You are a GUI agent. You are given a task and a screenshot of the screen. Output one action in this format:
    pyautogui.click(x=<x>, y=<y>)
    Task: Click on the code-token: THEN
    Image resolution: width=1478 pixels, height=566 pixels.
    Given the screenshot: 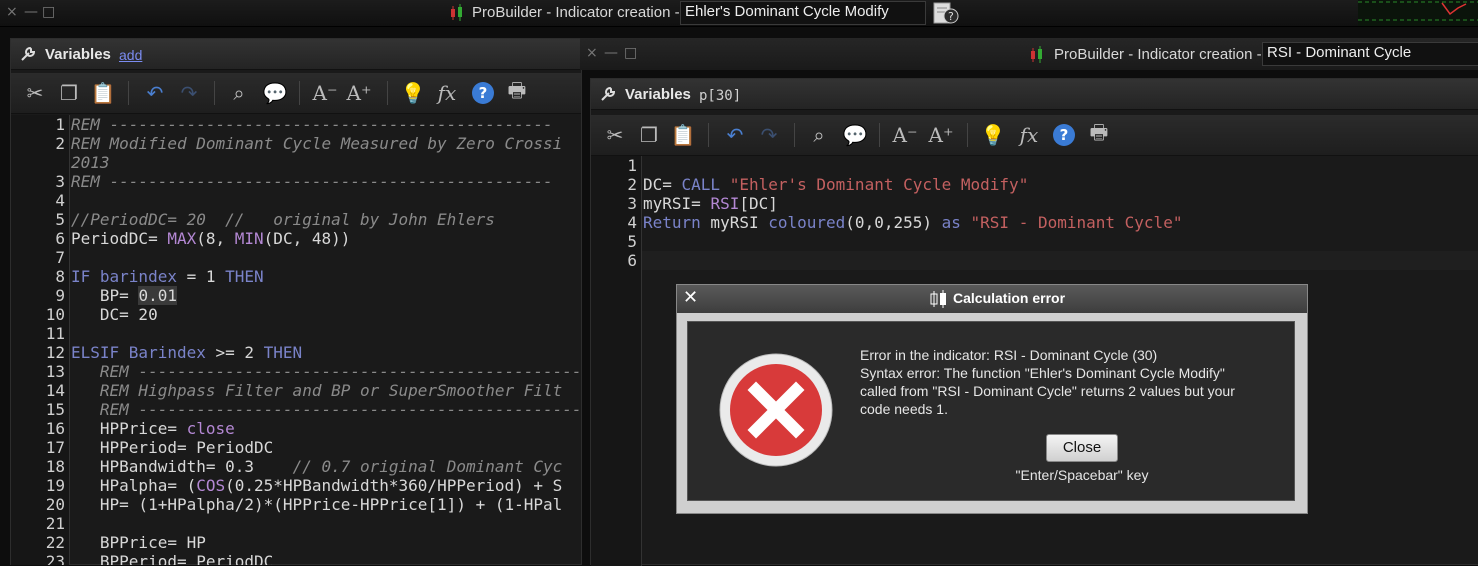 What is the action you would take?
    pyautogui.click(x=283, y=352)
    